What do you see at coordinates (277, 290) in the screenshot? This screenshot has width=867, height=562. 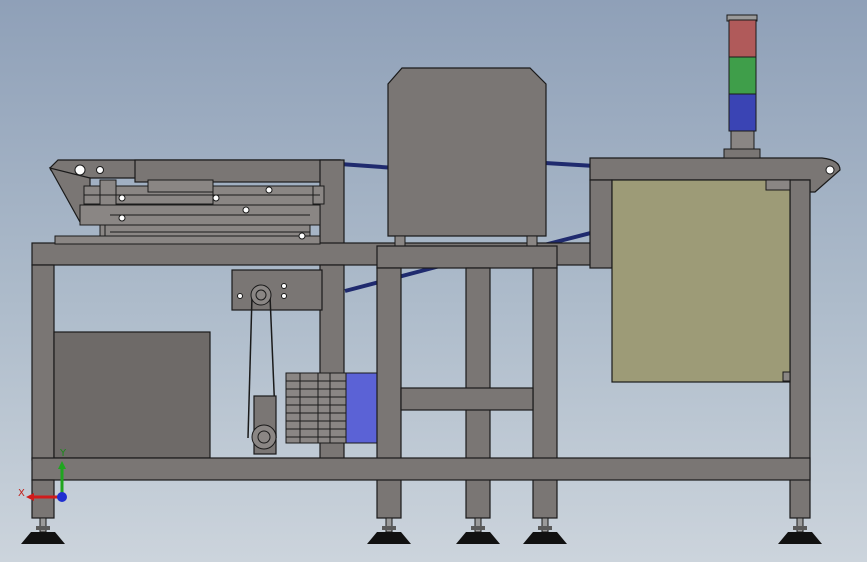 I see `motor-bracket` at bounding box center [277, 290].